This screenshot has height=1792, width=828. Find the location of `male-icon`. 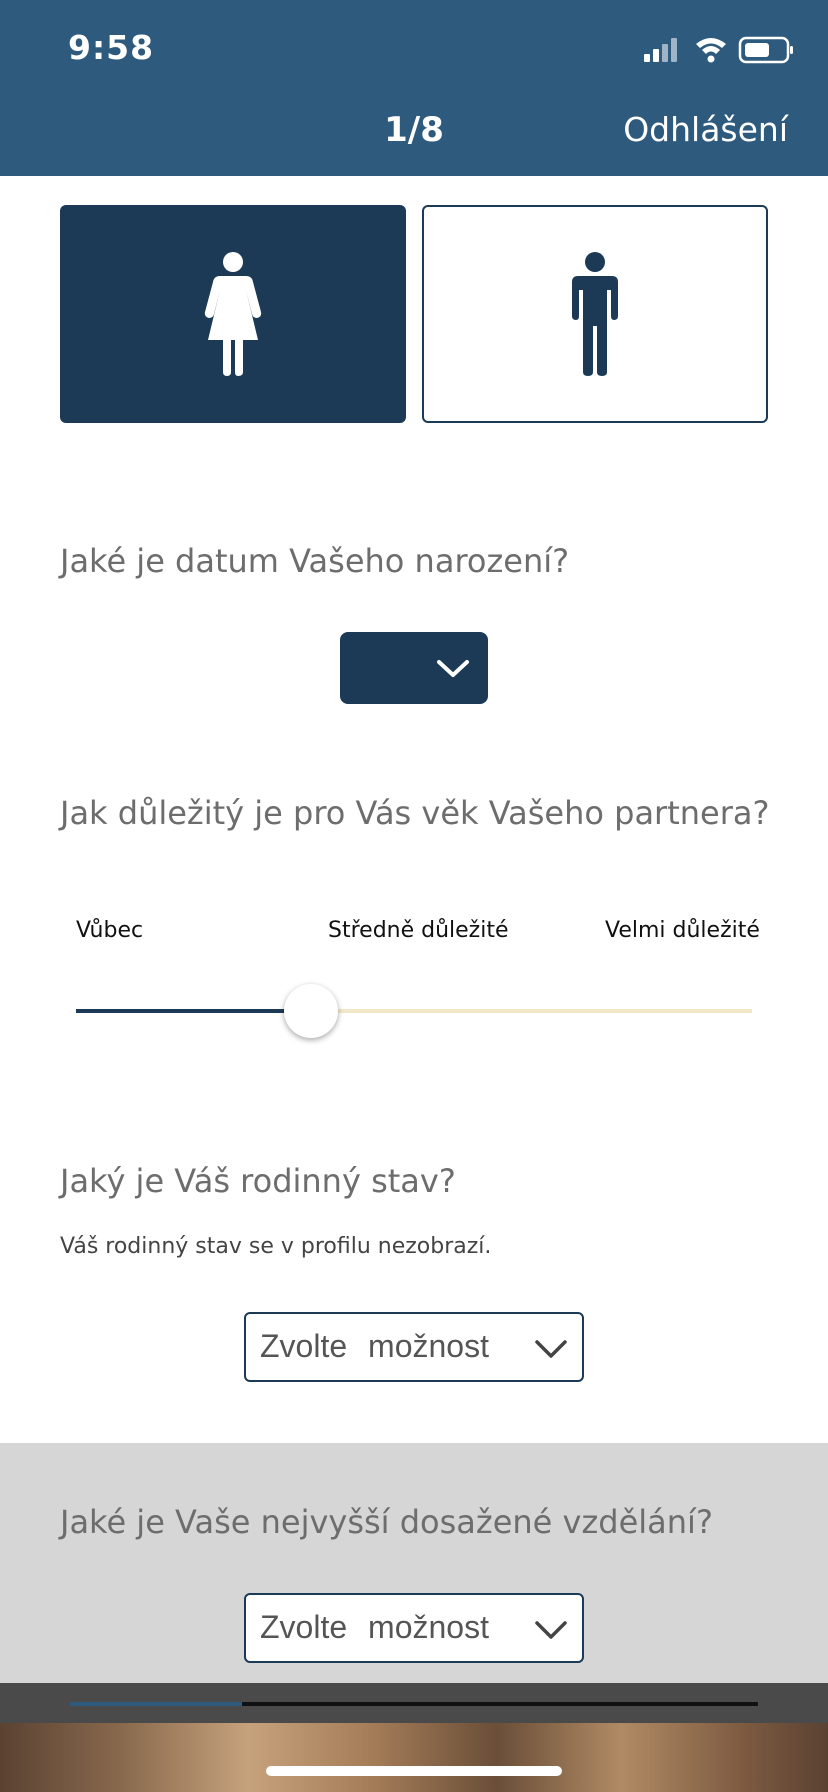

male-icon is located at coordinates (595, 314).